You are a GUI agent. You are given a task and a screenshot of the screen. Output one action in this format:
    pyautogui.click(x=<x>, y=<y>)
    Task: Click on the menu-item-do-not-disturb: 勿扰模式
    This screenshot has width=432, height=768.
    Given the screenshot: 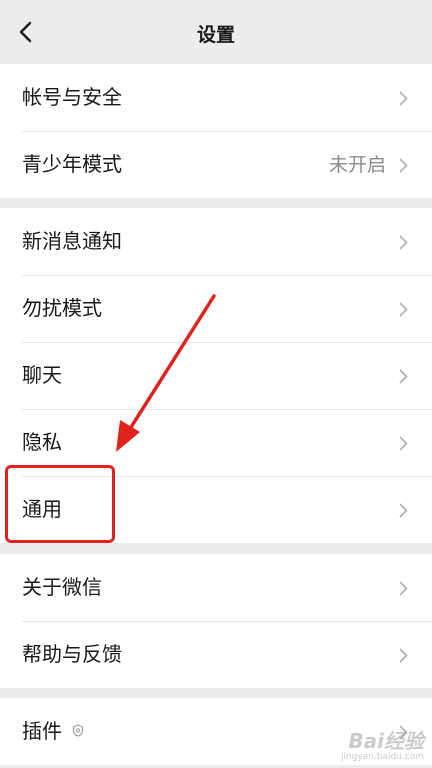 What is the action you would take?
    pyautogui.click(x=216, y=308)
    